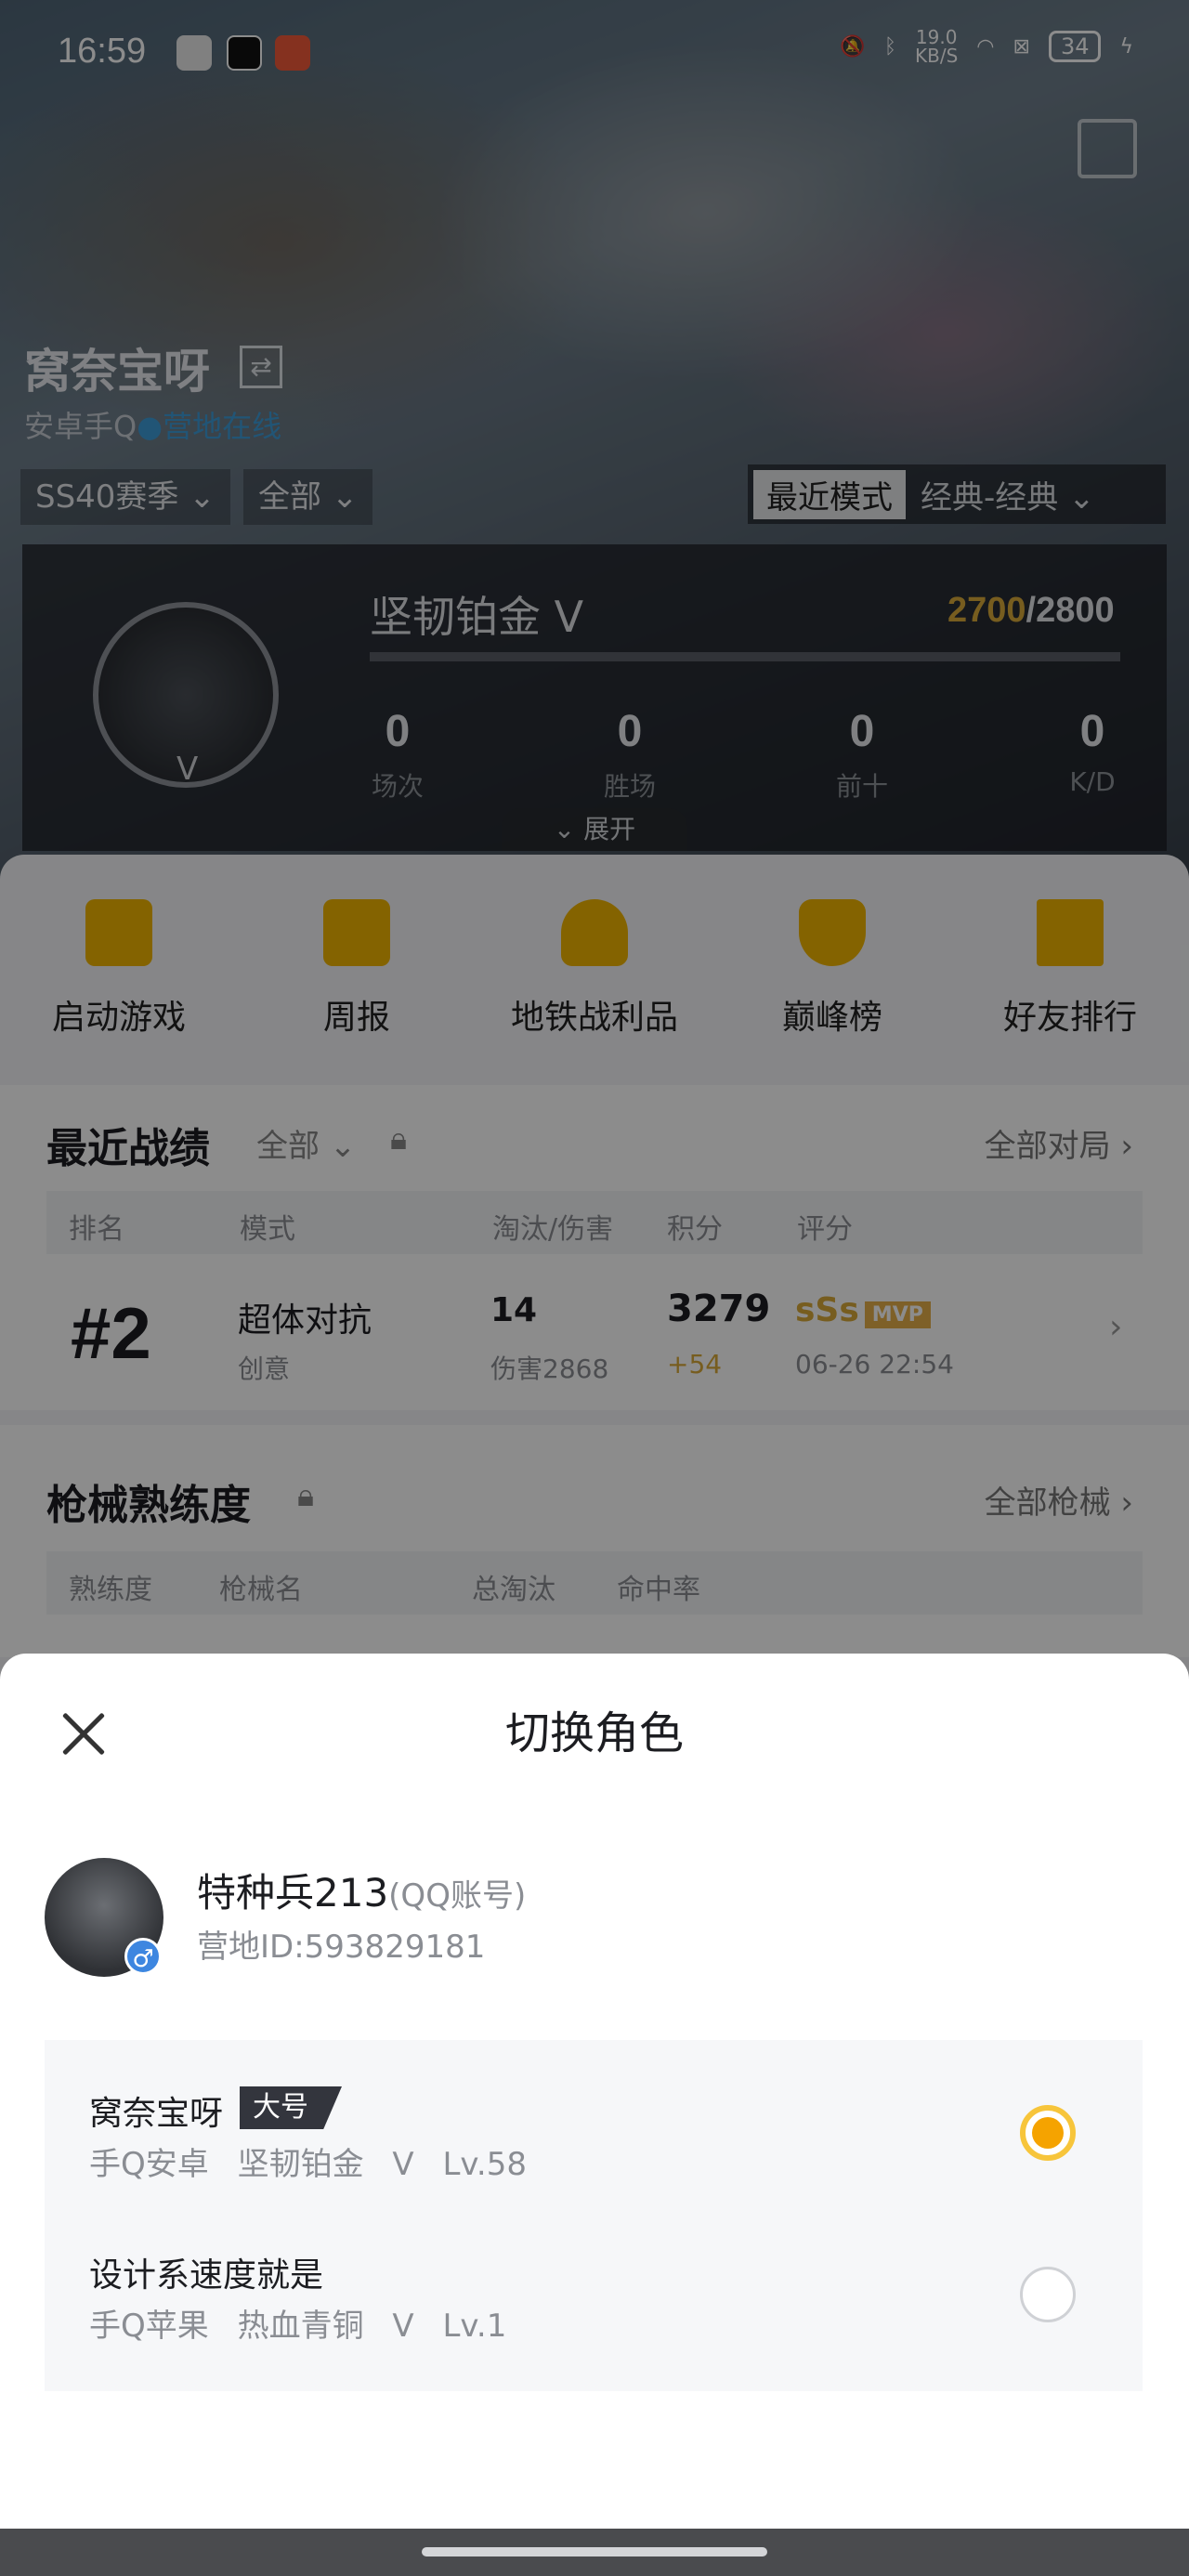 This screenshot has width=1189, height=2576. What do you see at coordinates (157, 2114) in the screenshot?
I see `role-name: 窝奈宝呀` at bounding box center [157, 2114].